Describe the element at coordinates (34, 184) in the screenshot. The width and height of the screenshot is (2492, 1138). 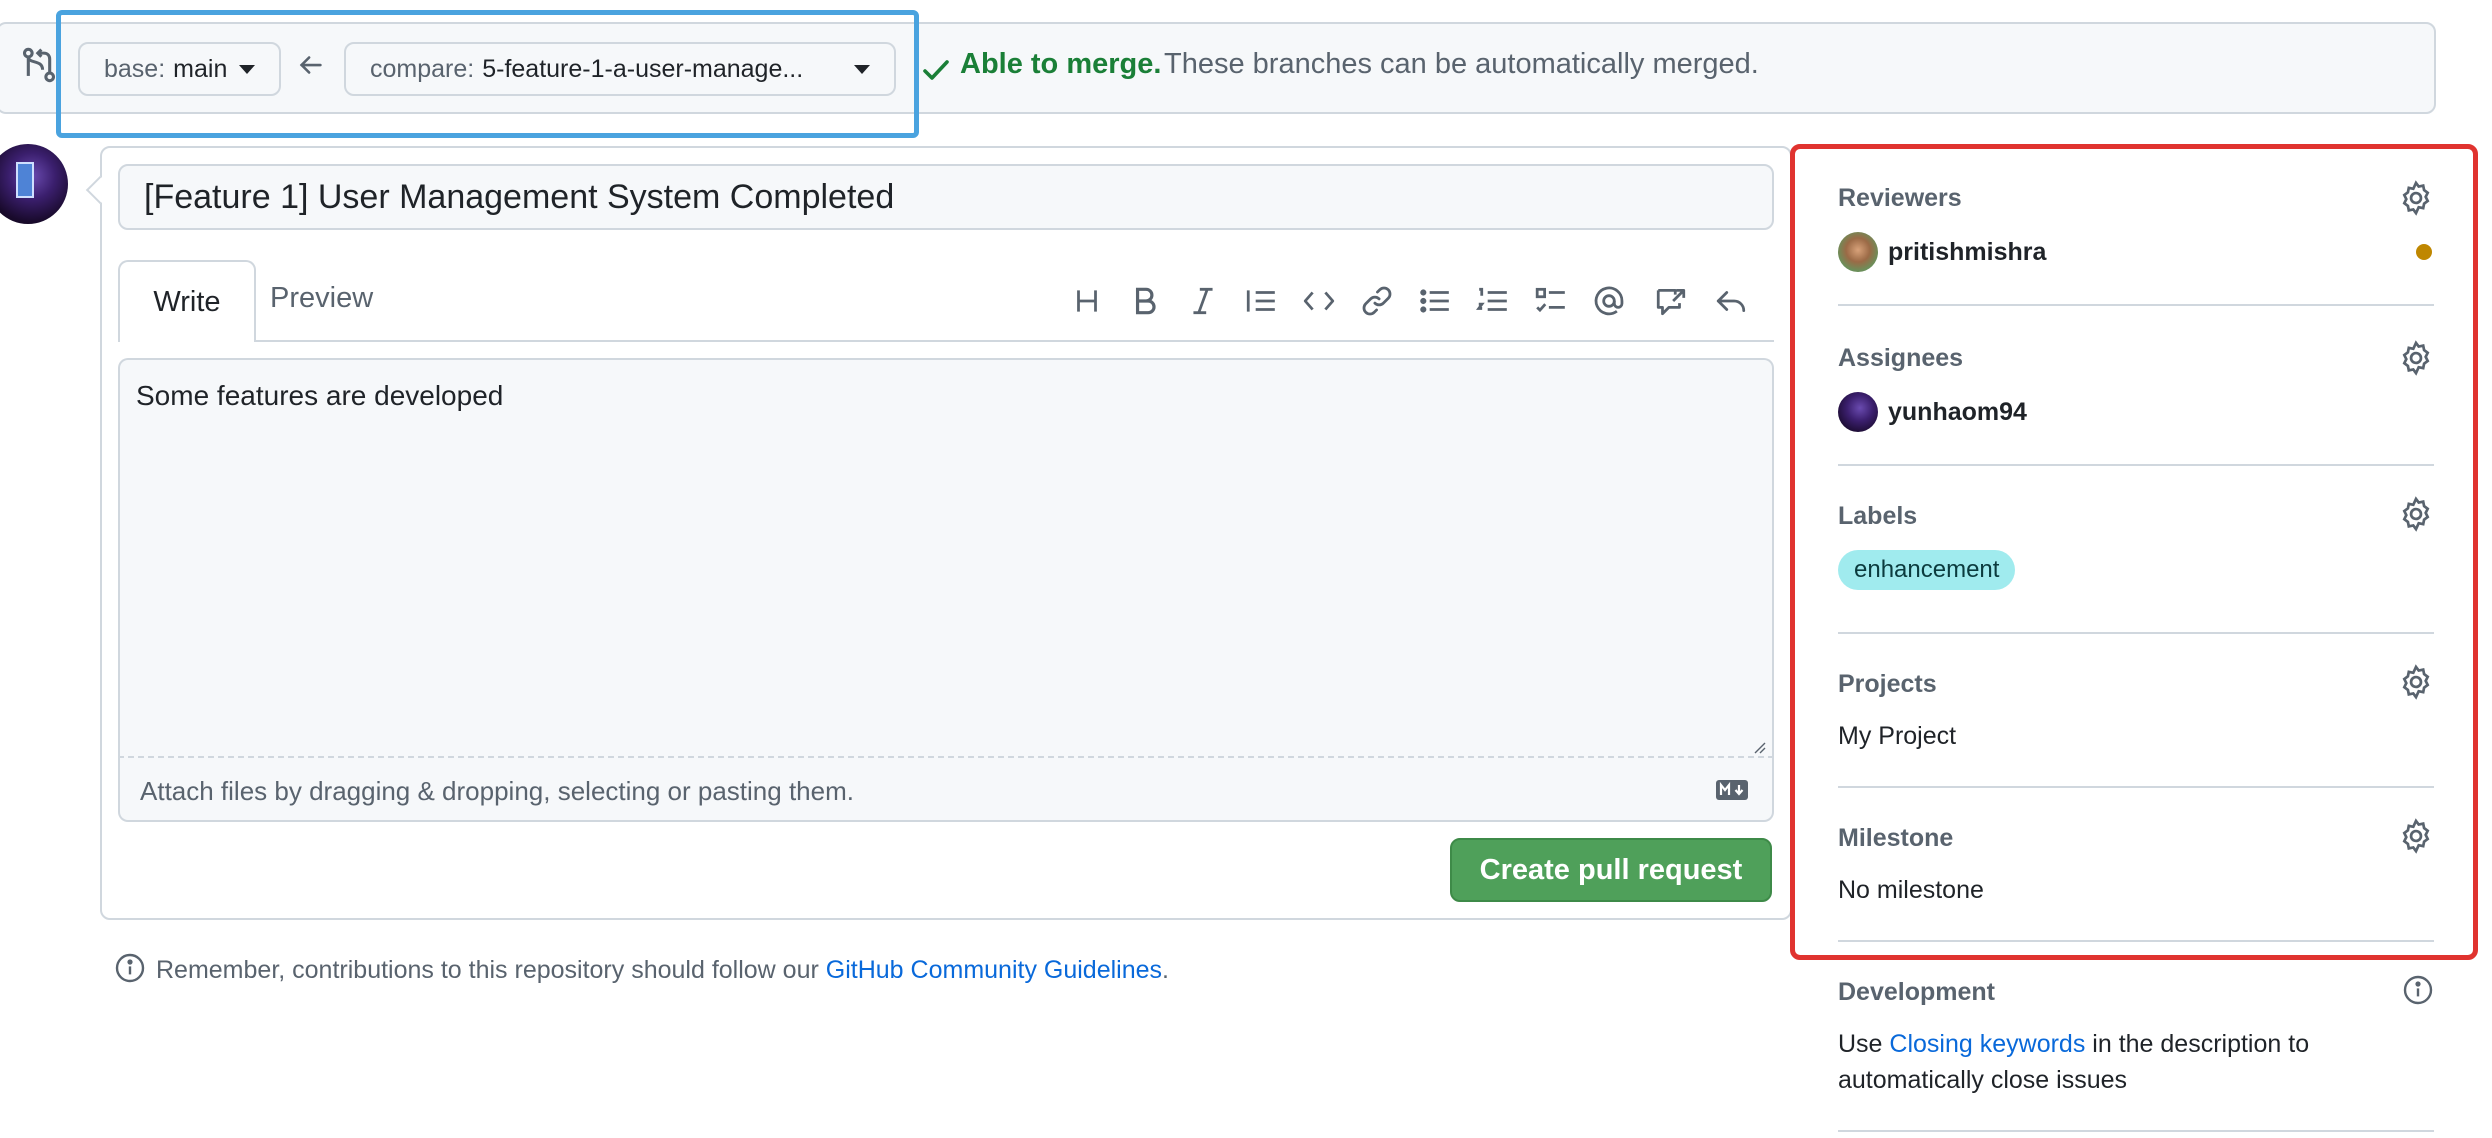
I see `author-avatar` at that location.